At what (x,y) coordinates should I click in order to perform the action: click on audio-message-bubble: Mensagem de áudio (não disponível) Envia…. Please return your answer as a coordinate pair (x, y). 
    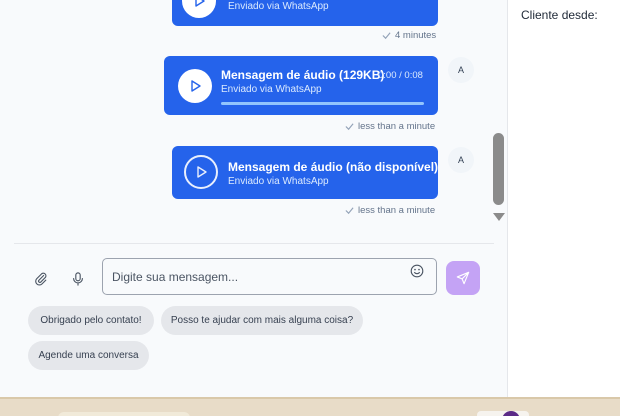
    Looking at the image, I should click on (305, 172).